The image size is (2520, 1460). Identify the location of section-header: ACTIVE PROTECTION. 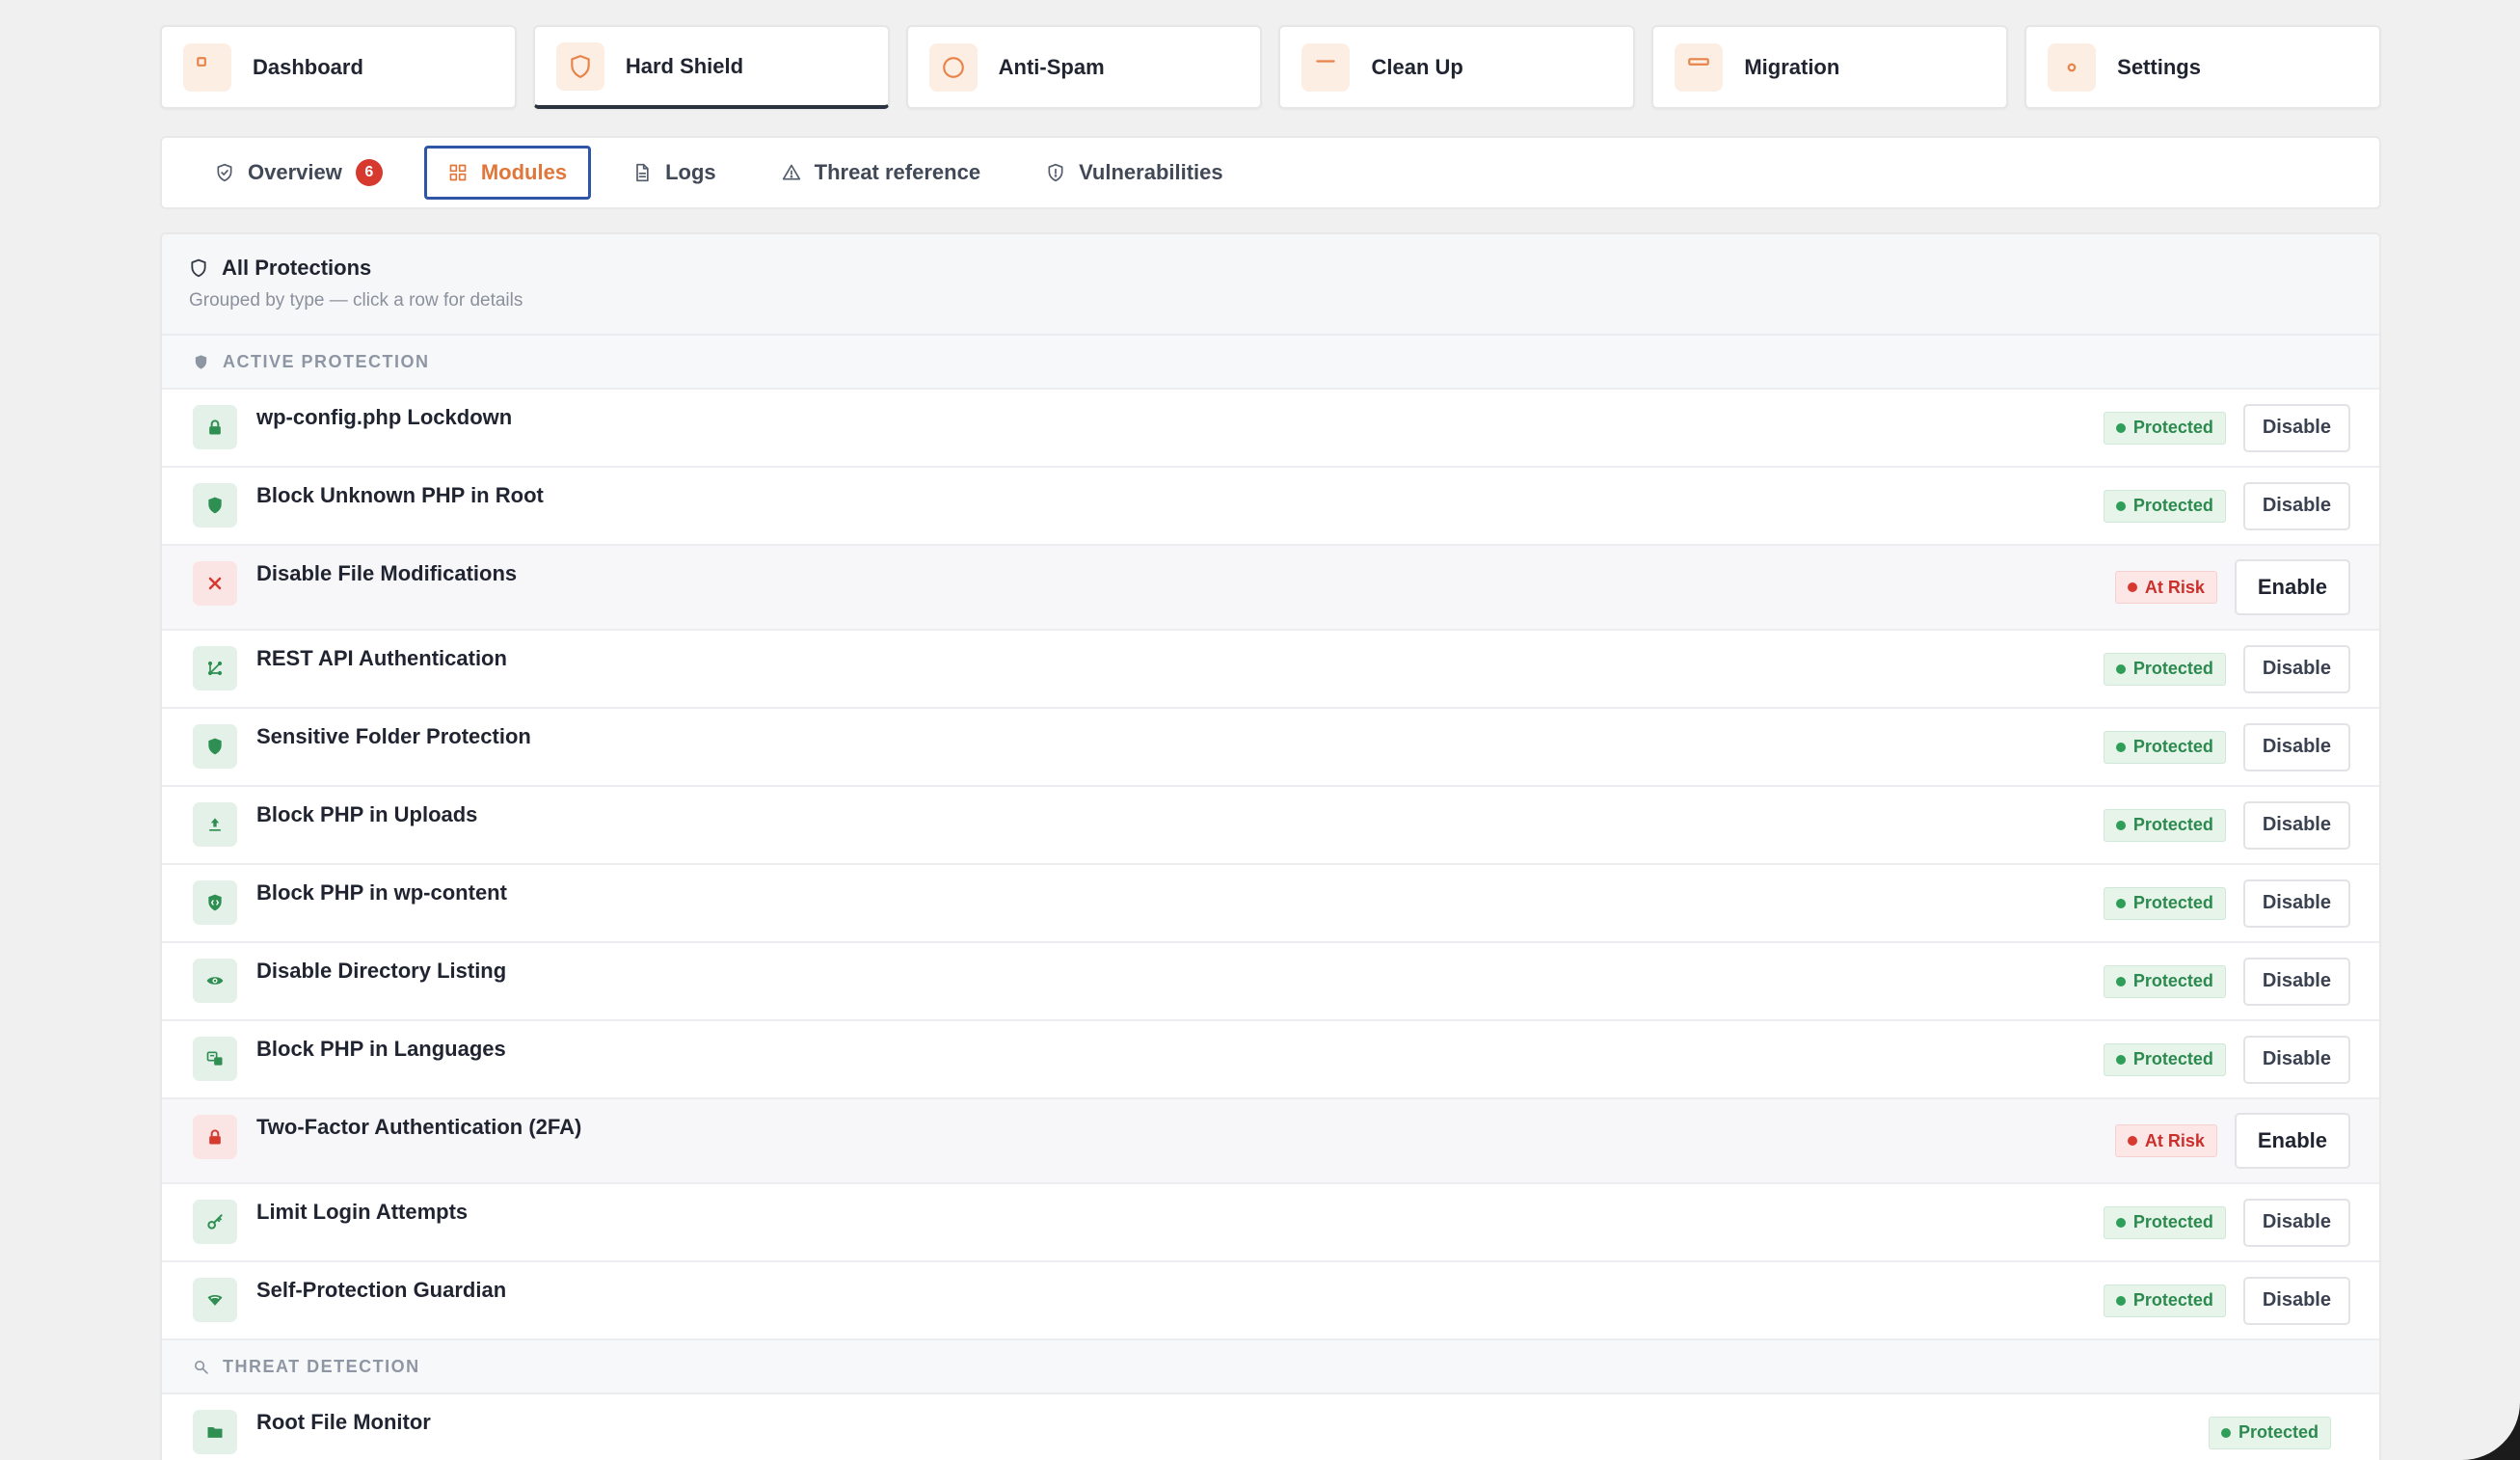
(1271, 363).